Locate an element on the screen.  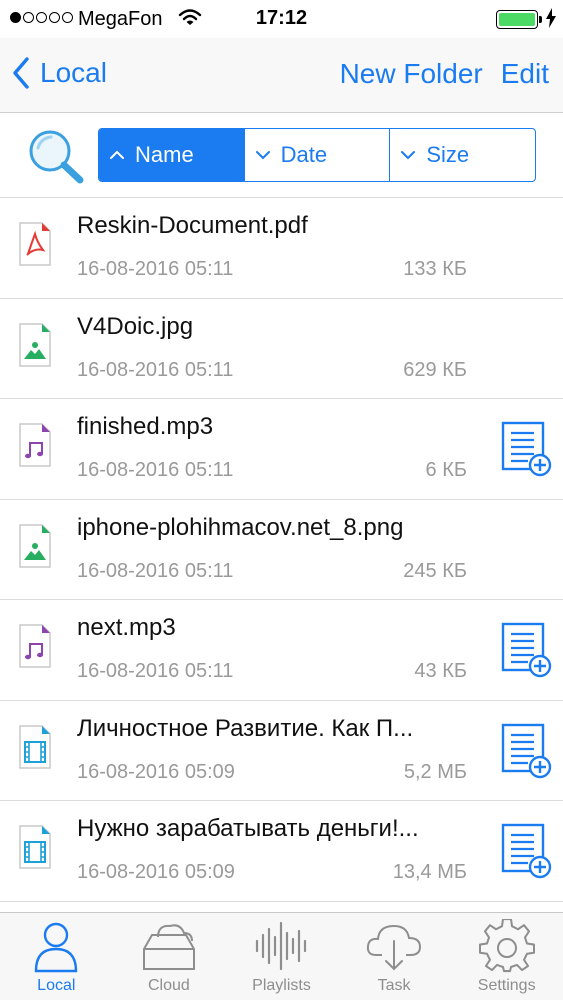
file-name: next.mp3 is located at coordinates (126, 627).